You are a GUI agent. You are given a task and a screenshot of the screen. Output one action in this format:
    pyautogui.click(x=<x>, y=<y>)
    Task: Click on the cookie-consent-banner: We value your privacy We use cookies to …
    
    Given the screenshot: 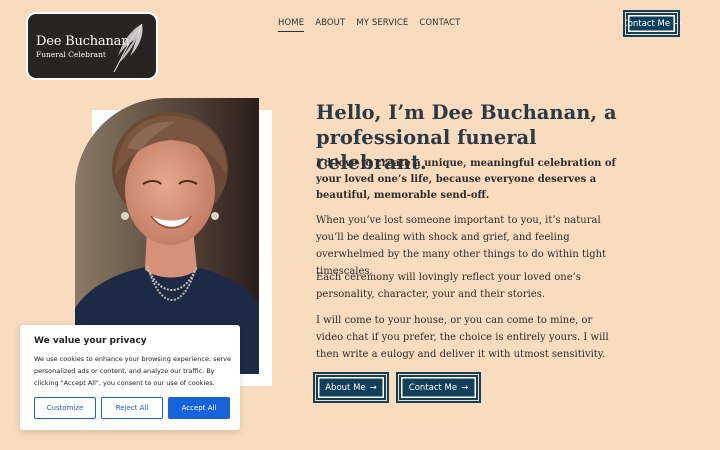 What is the action you would take?
    pyautogui.click(x=130, y=377)
    